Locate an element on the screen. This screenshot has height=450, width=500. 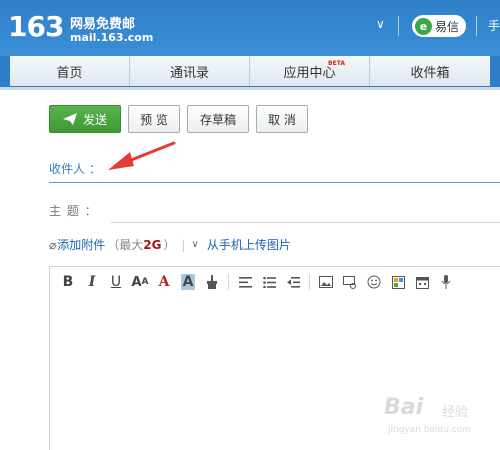
bold-glyph: B is located at coordinates (68, 282).